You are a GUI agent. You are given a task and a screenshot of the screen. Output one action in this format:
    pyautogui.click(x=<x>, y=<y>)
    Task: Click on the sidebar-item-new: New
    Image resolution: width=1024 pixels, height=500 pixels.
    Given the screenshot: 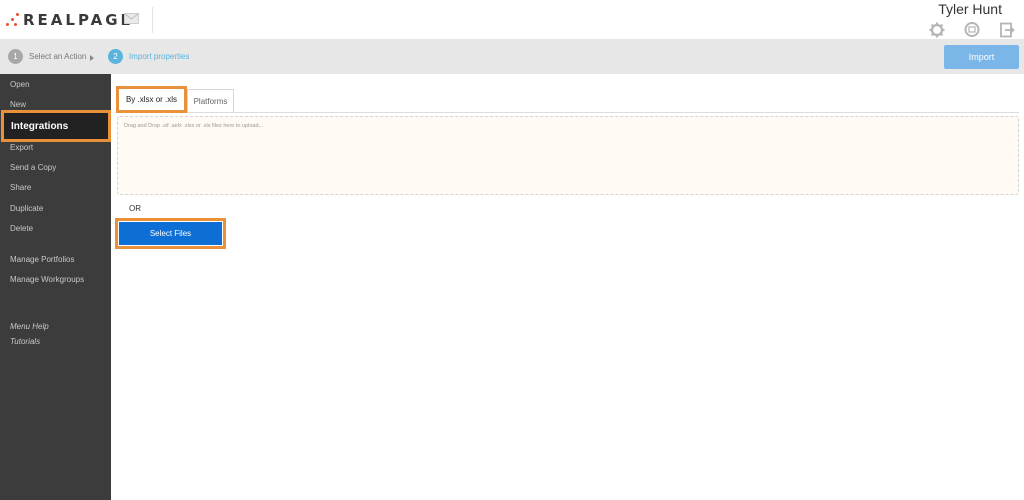 What is the action you would take?
    pyautogui.click(x=18, y=104)
    